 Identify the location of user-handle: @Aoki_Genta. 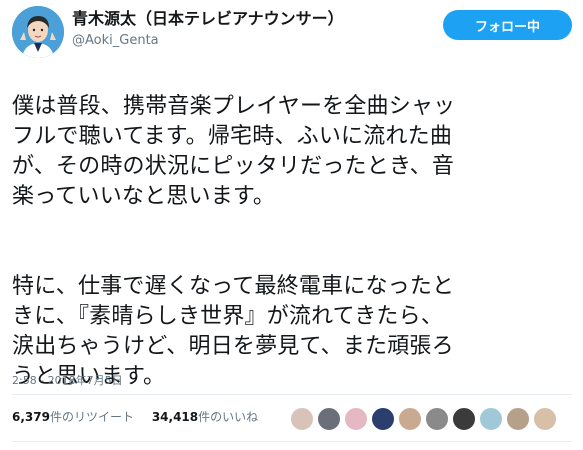
(208, 41).